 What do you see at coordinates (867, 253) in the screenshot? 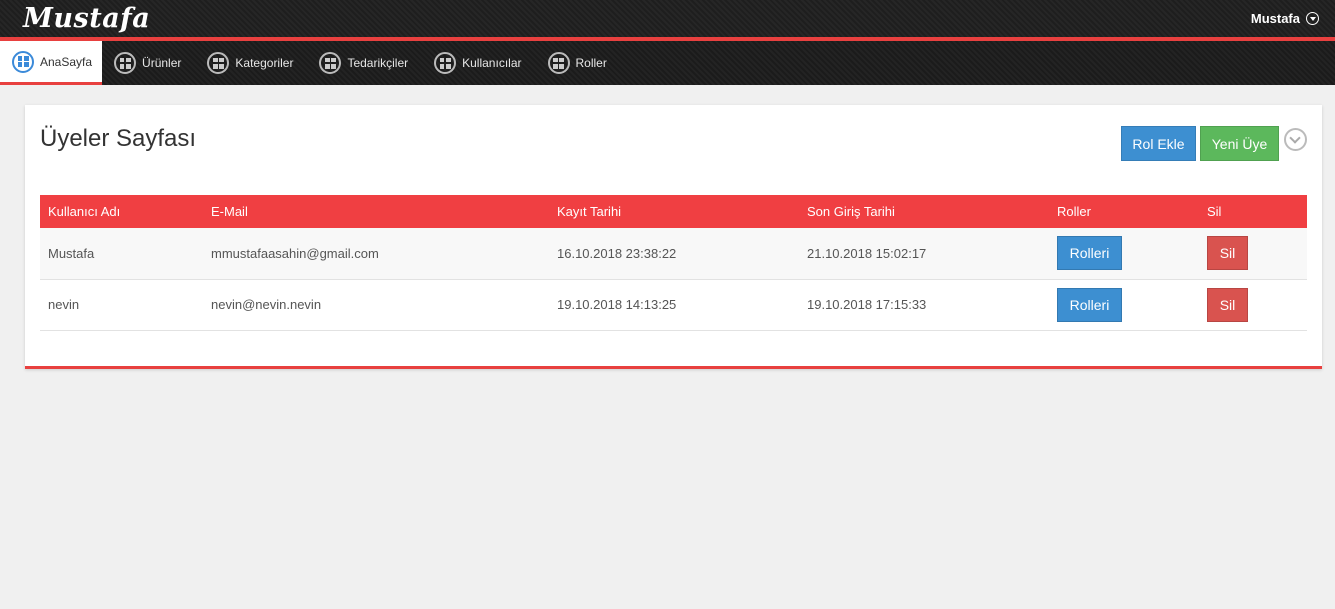
I see `cell-last-login: 21.10.2018 15:02:17` at bounding box center [867, 253].